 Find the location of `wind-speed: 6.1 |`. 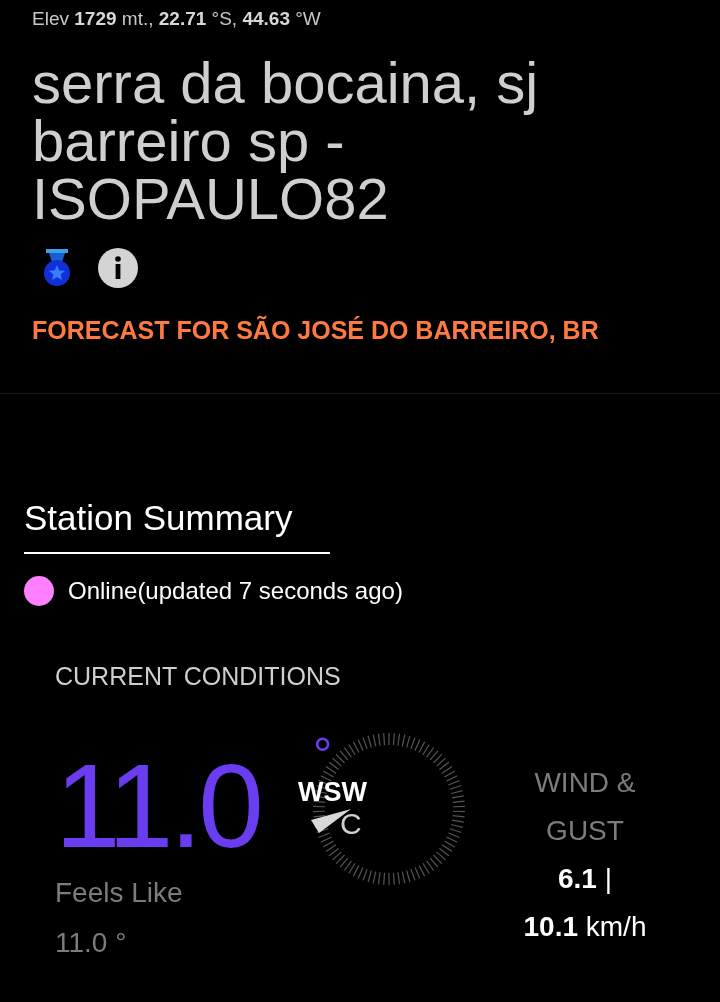

wind-speed: 6.1 | is located at coordinates (585, 879).